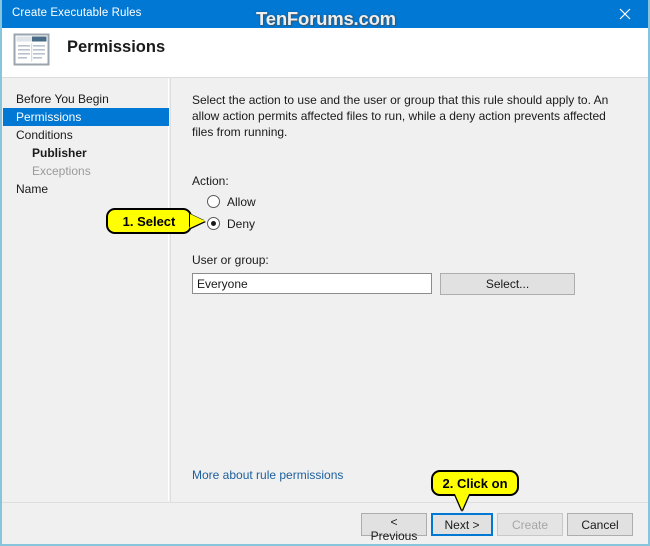  Describe the element at coordinates (197, 221) in the screenshot. I see `callout-pointer-right` at that location.